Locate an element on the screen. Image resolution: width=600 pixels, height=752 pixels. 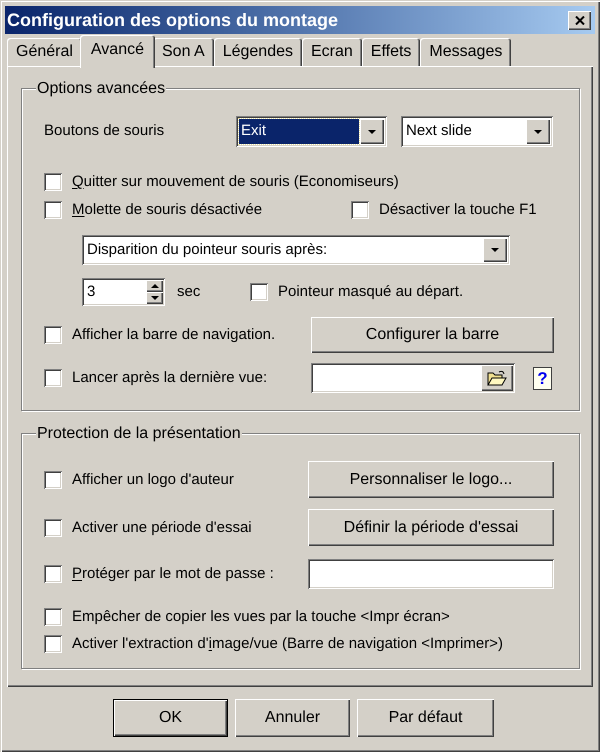
button: Annuler is located at coordinates (292, 718).